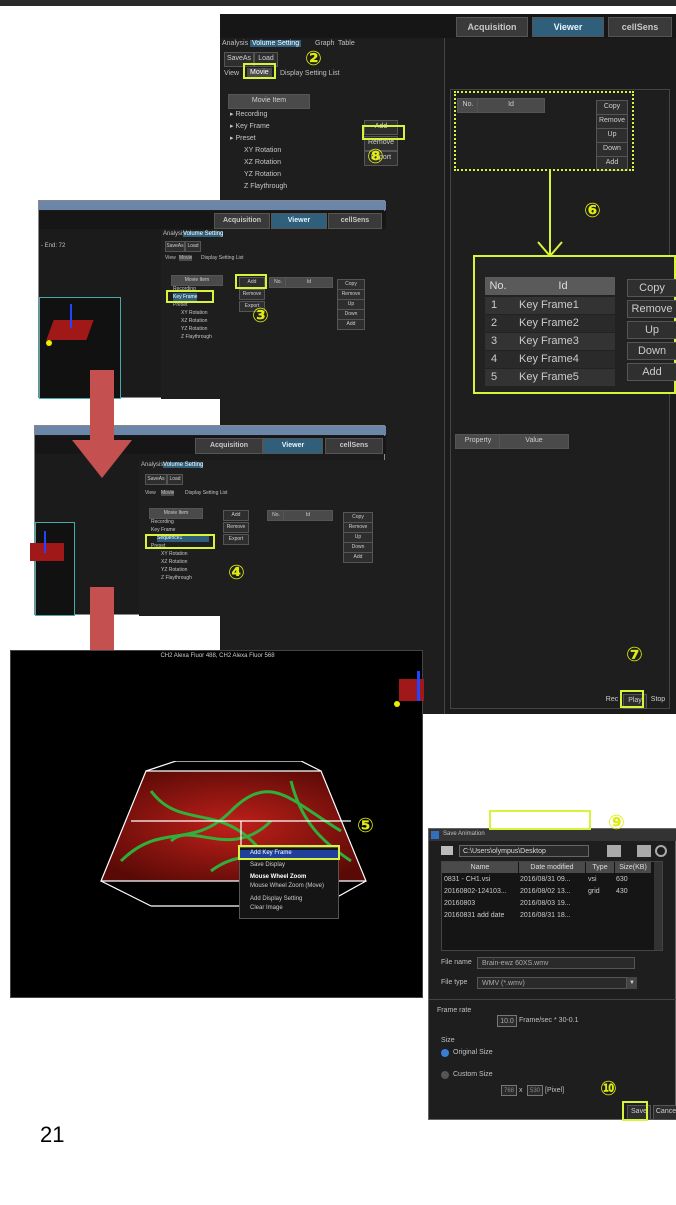 The width and height of the screenshot is (676, 1205). I want to click on col-name: Name, so click(480, 867).